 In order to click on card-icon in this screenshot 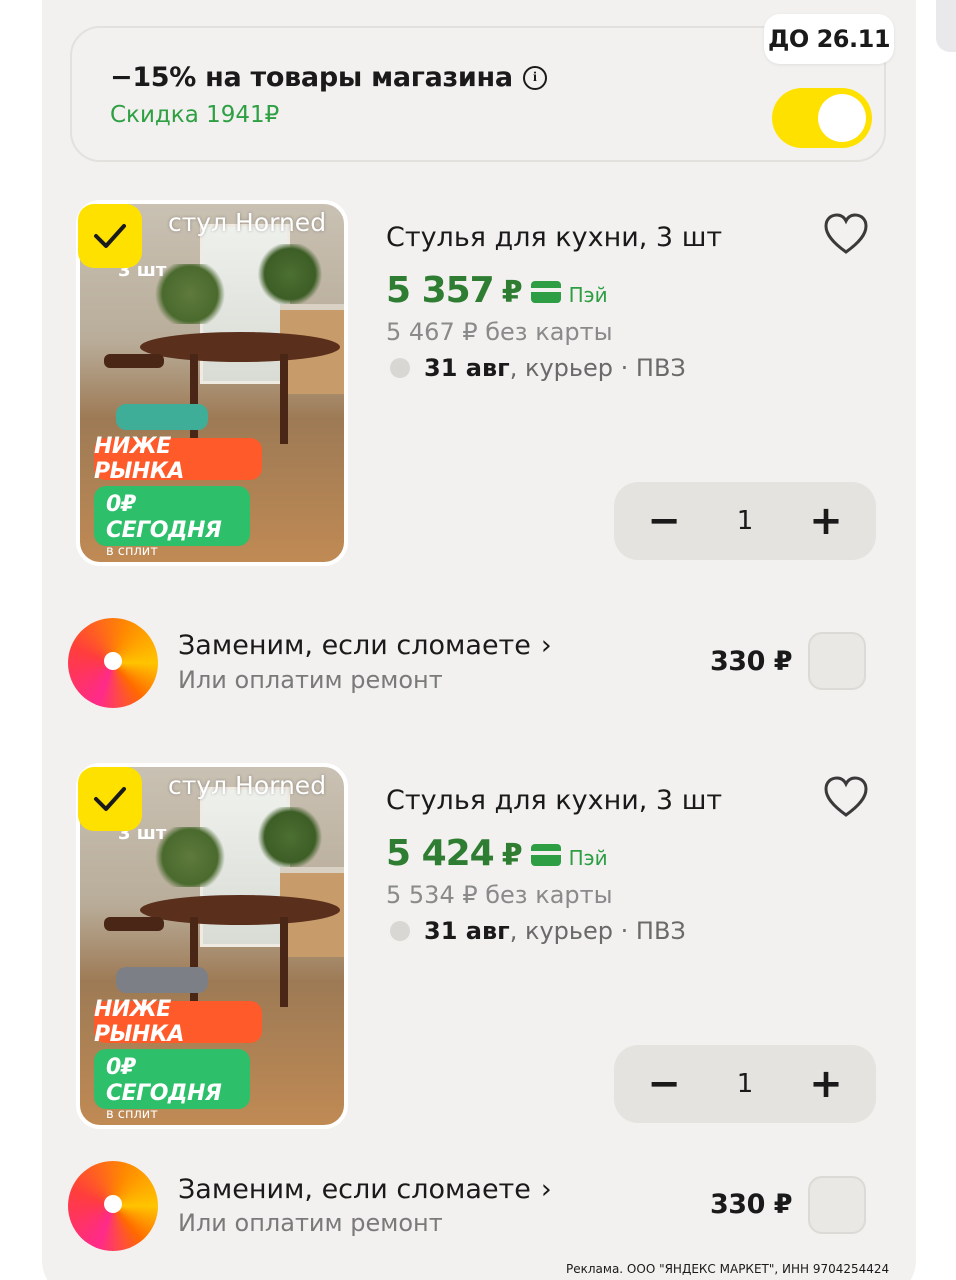, I will do `click(545, 855)`.